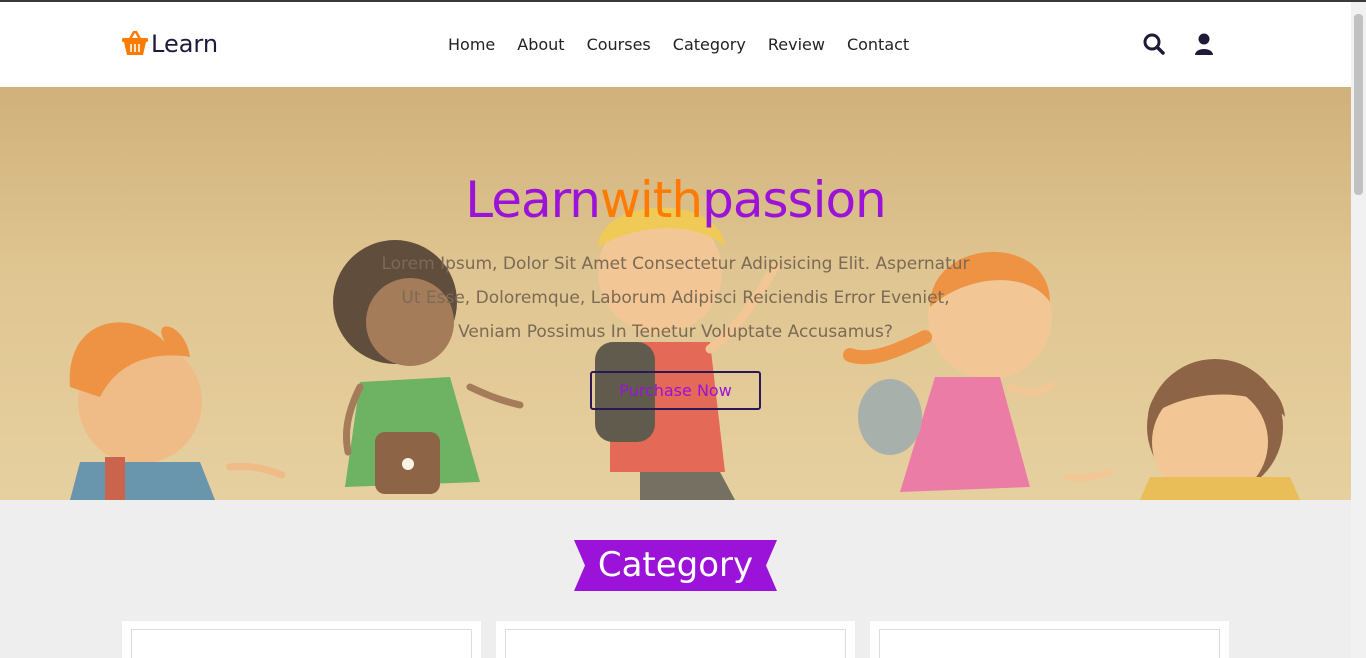 Image resolution: width=1366 pixels, height=658 pixels. What do you see at coordinates (540, 44) in the screenshot?
I see `nav-about: About` at bounding box center [540, 44].